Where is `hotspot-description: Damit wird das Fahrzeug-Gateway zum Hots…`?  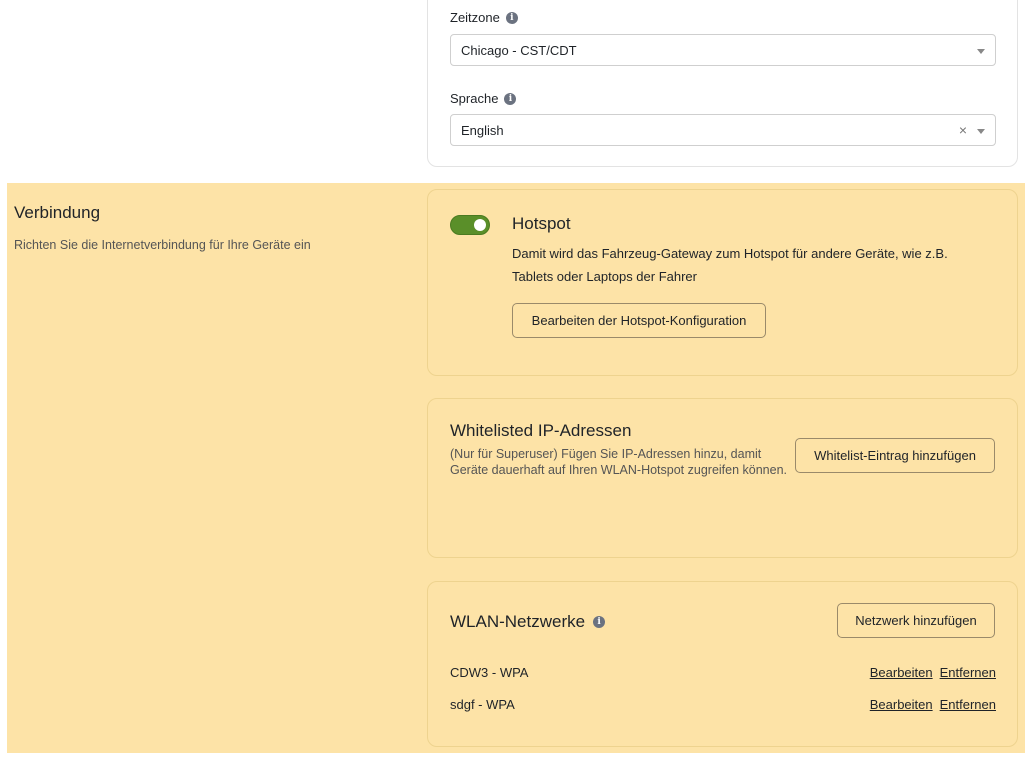 hotspot-description: Damit wird das Fahrzeug-Gateway zum Hots… is located at coordinates (730, 265).